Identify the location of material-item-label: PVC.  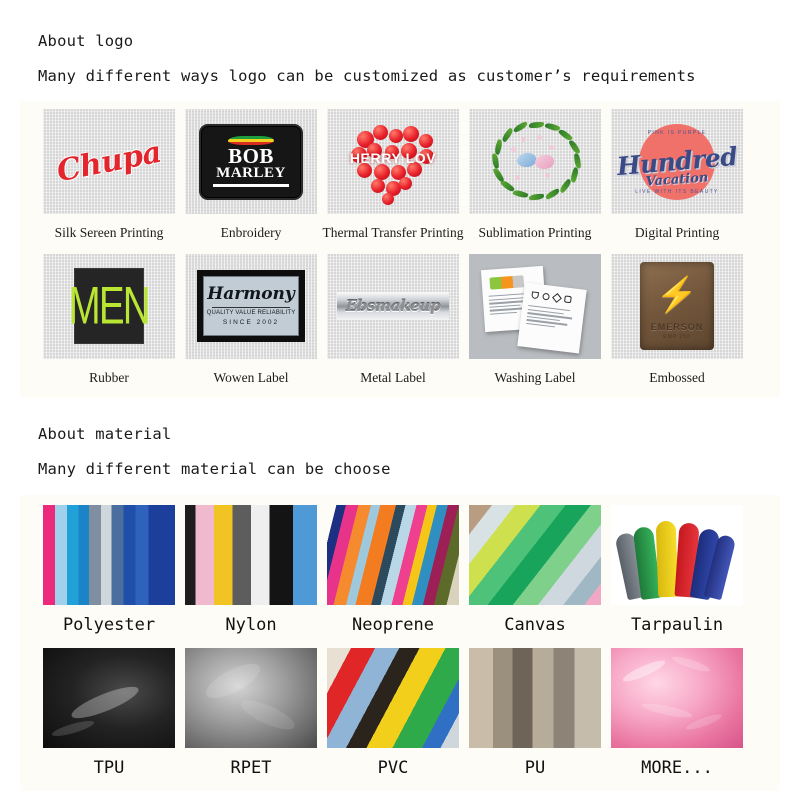
(393, 768).